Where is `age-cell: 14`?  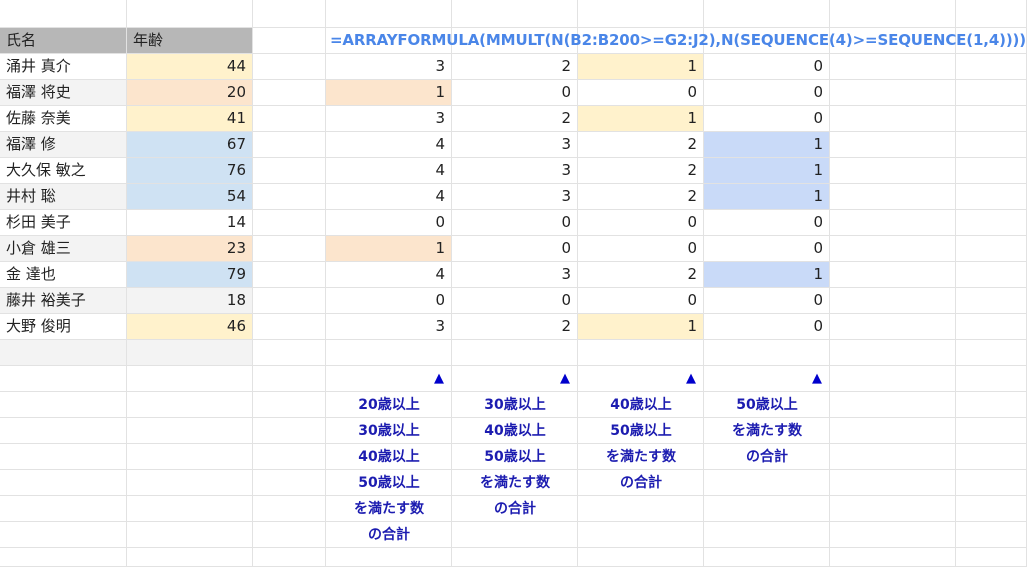 age-cell: 14 is located at coordinates (190, 223).